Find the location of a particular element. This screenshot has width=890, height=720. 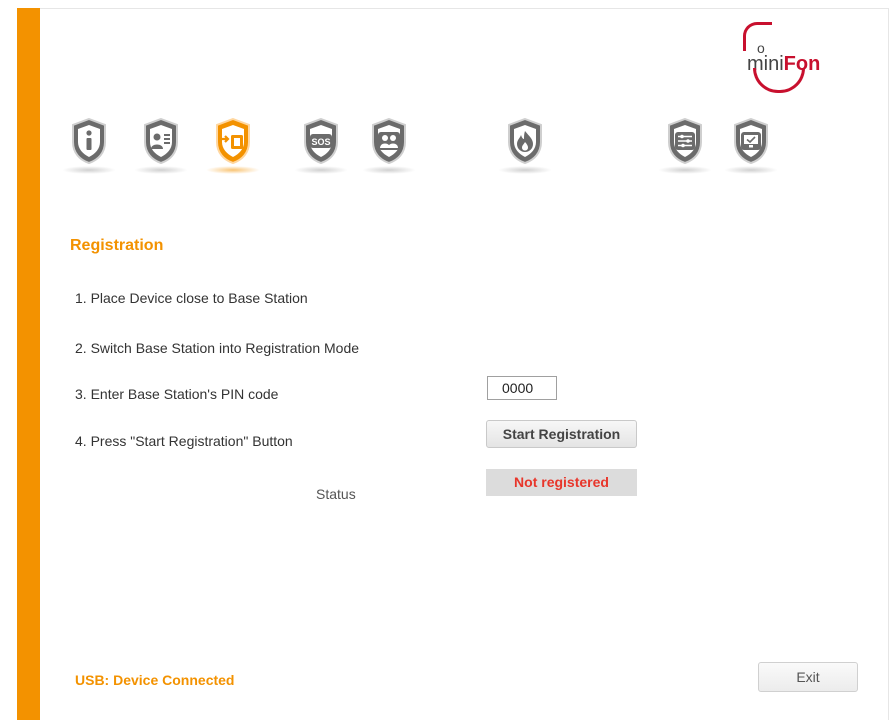

nav-item-display is located at coordinates (751, 145).